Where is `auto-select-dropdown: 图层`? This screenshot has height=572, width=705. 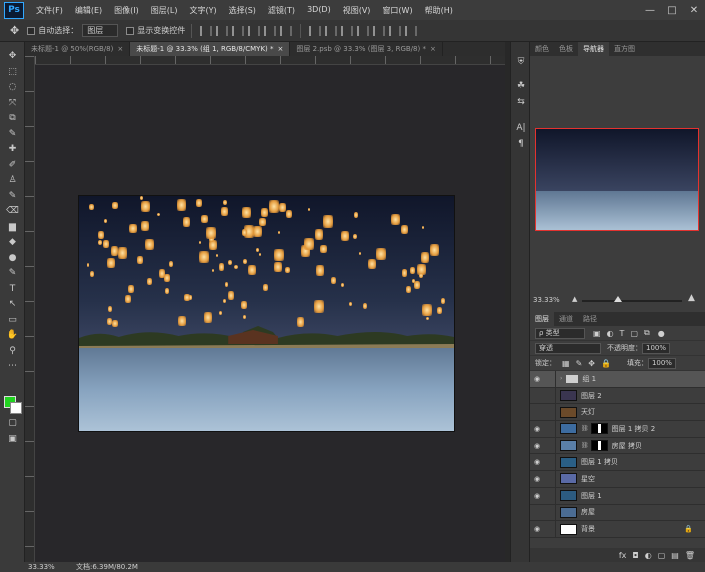 auto-select-dropdown: 图层 is located at coordinates (100, 30).